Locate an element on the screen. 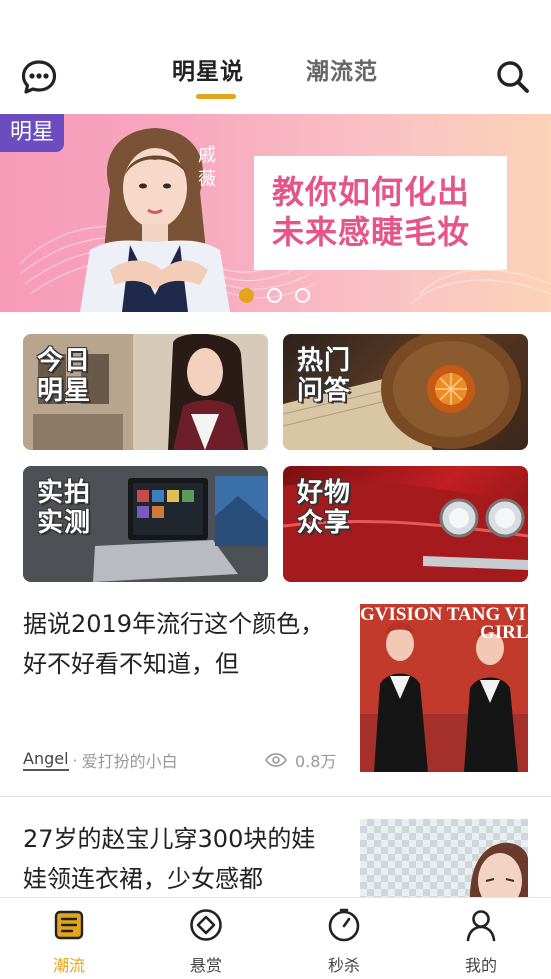  category-card-good-share: 好物 众享 is located at coordinates (405, 524).